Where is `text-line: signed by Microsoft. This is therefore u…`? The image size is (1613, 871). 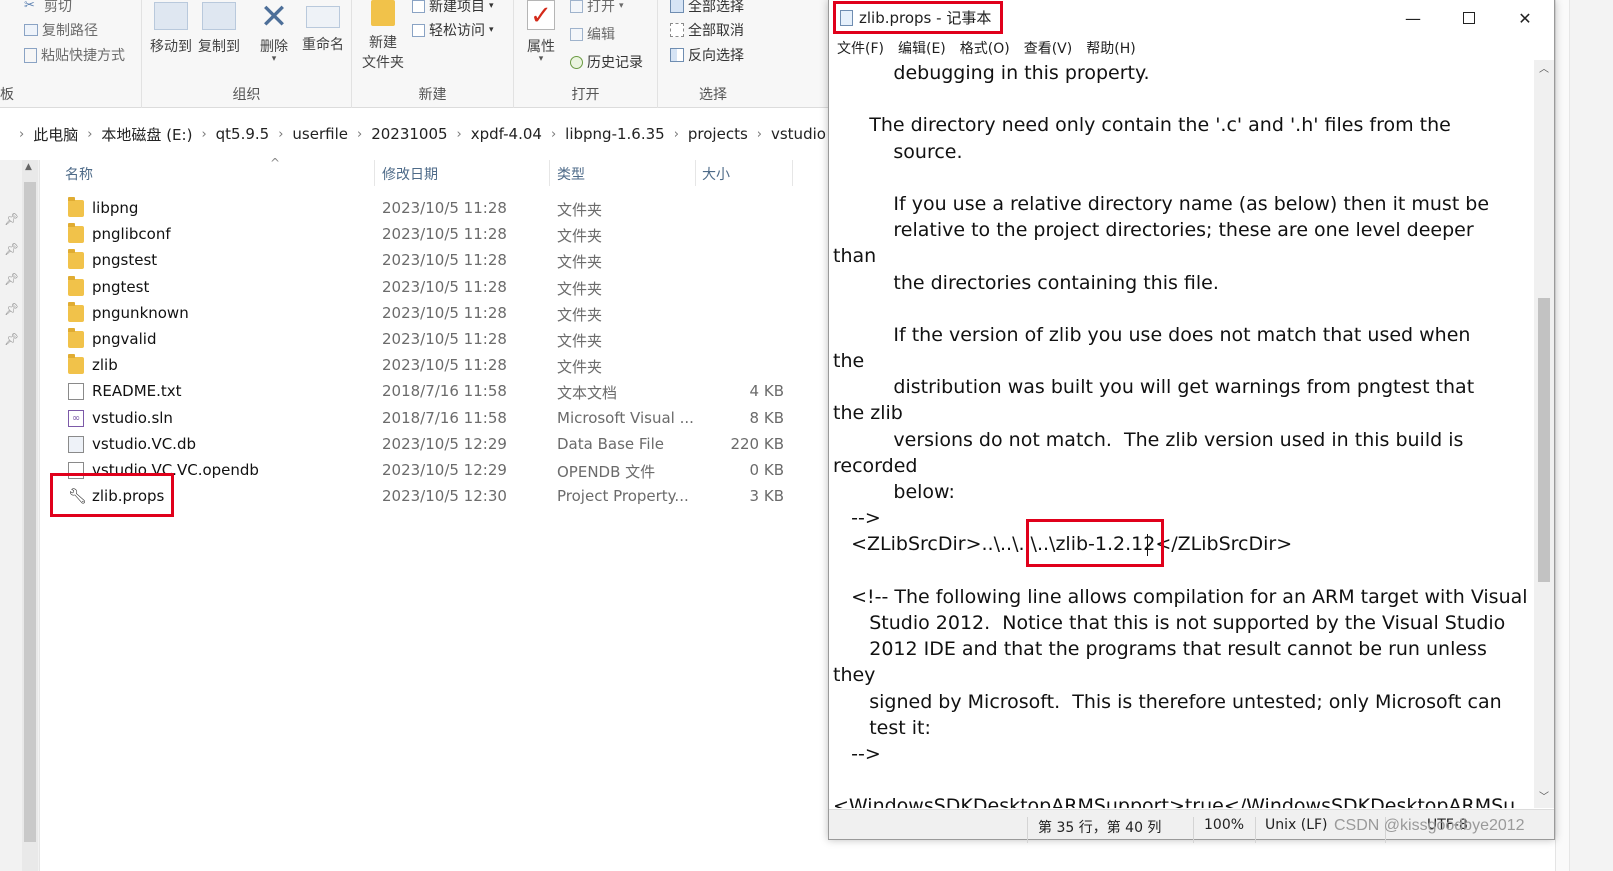
text-line: signed by Microsoft. This is therefore u… is located at coordinates (1167, 701).